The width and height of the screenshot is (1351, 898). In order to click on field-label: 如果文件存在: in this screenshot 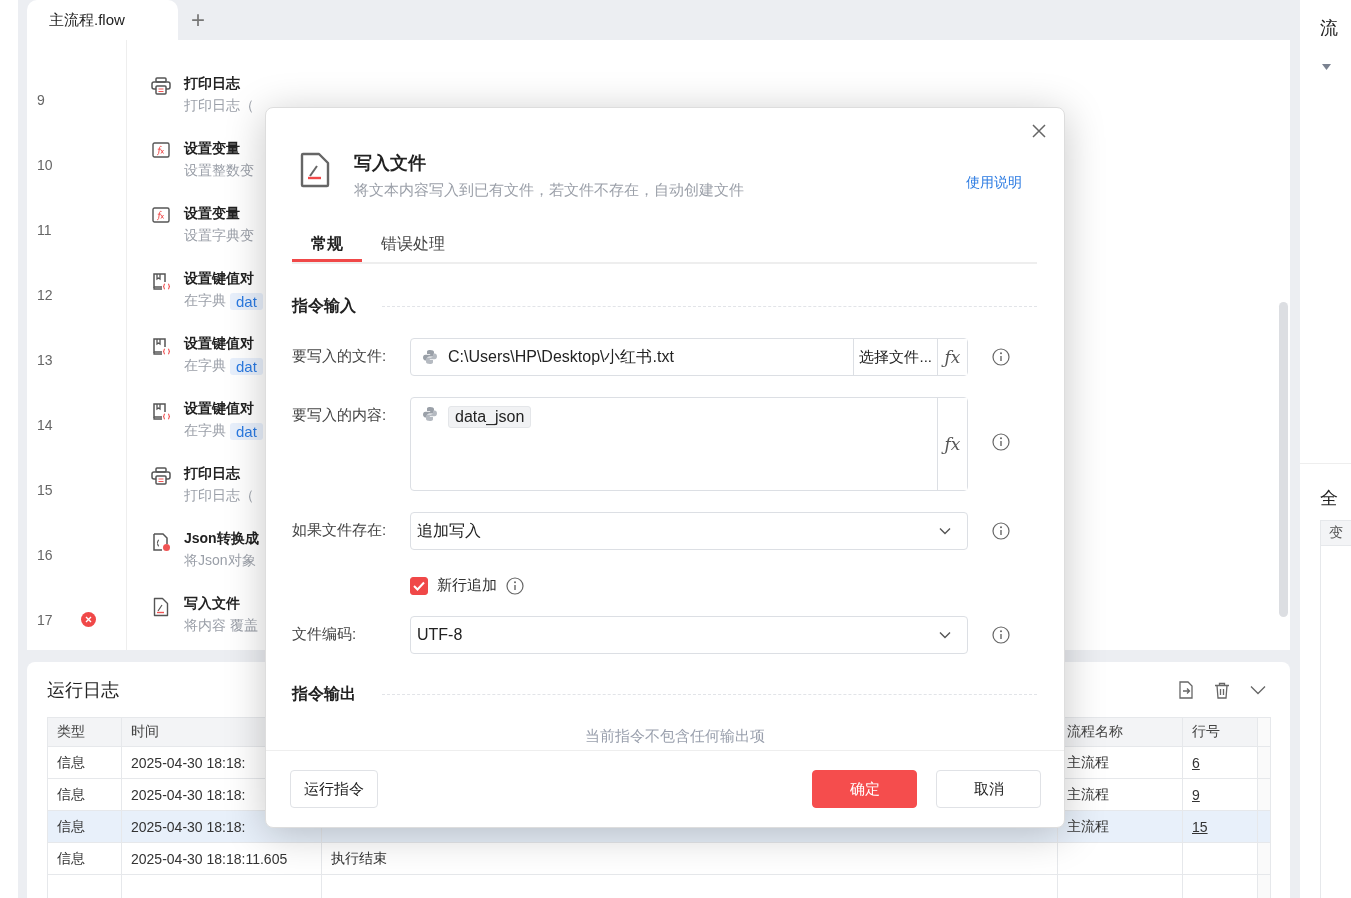, I will do `click(340, 530)`.